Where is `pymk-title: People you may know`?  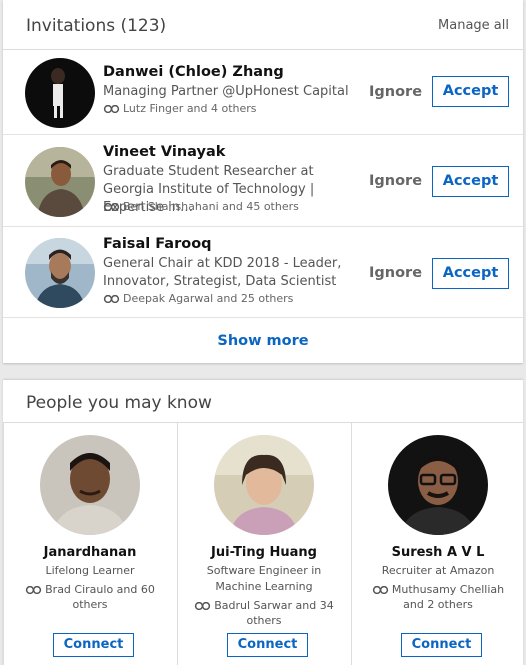
pymk-title: People you may know is located at coordinates (119, 403).